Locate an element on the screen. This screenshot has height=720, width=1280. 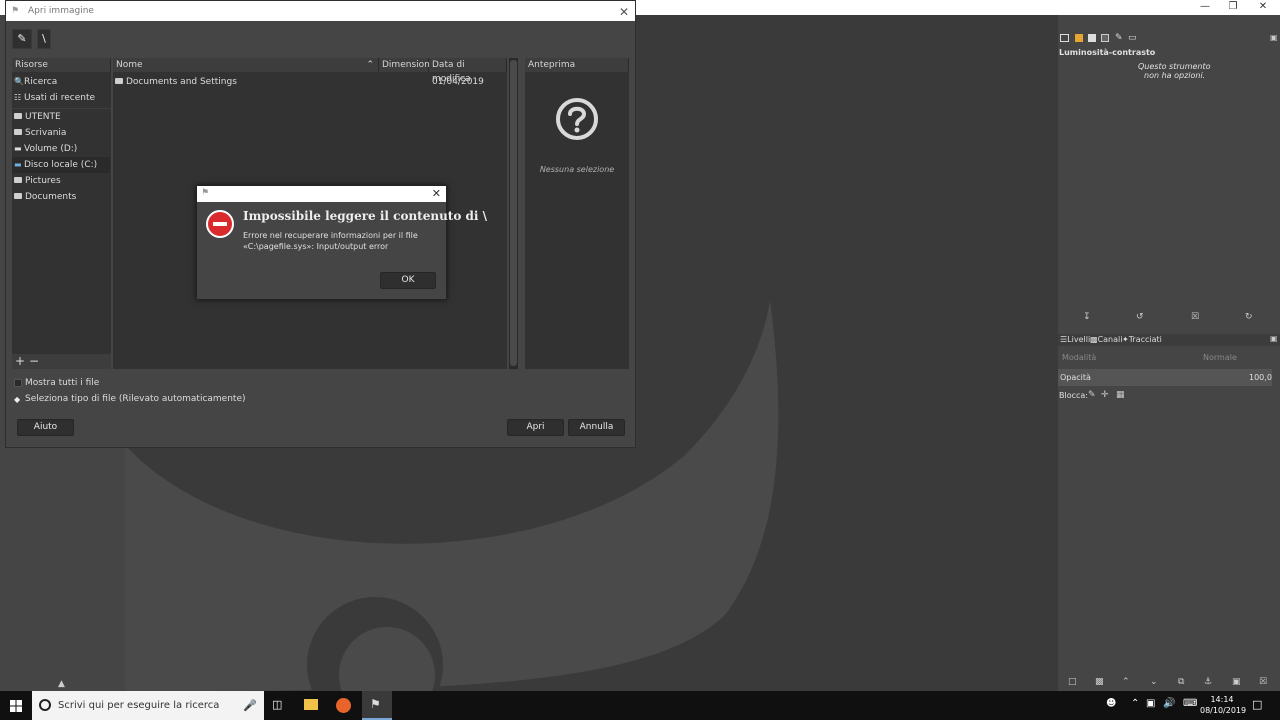
sidebar-item-volume-d: ▬ Volume (D:) is located at coordinates (61, 149).